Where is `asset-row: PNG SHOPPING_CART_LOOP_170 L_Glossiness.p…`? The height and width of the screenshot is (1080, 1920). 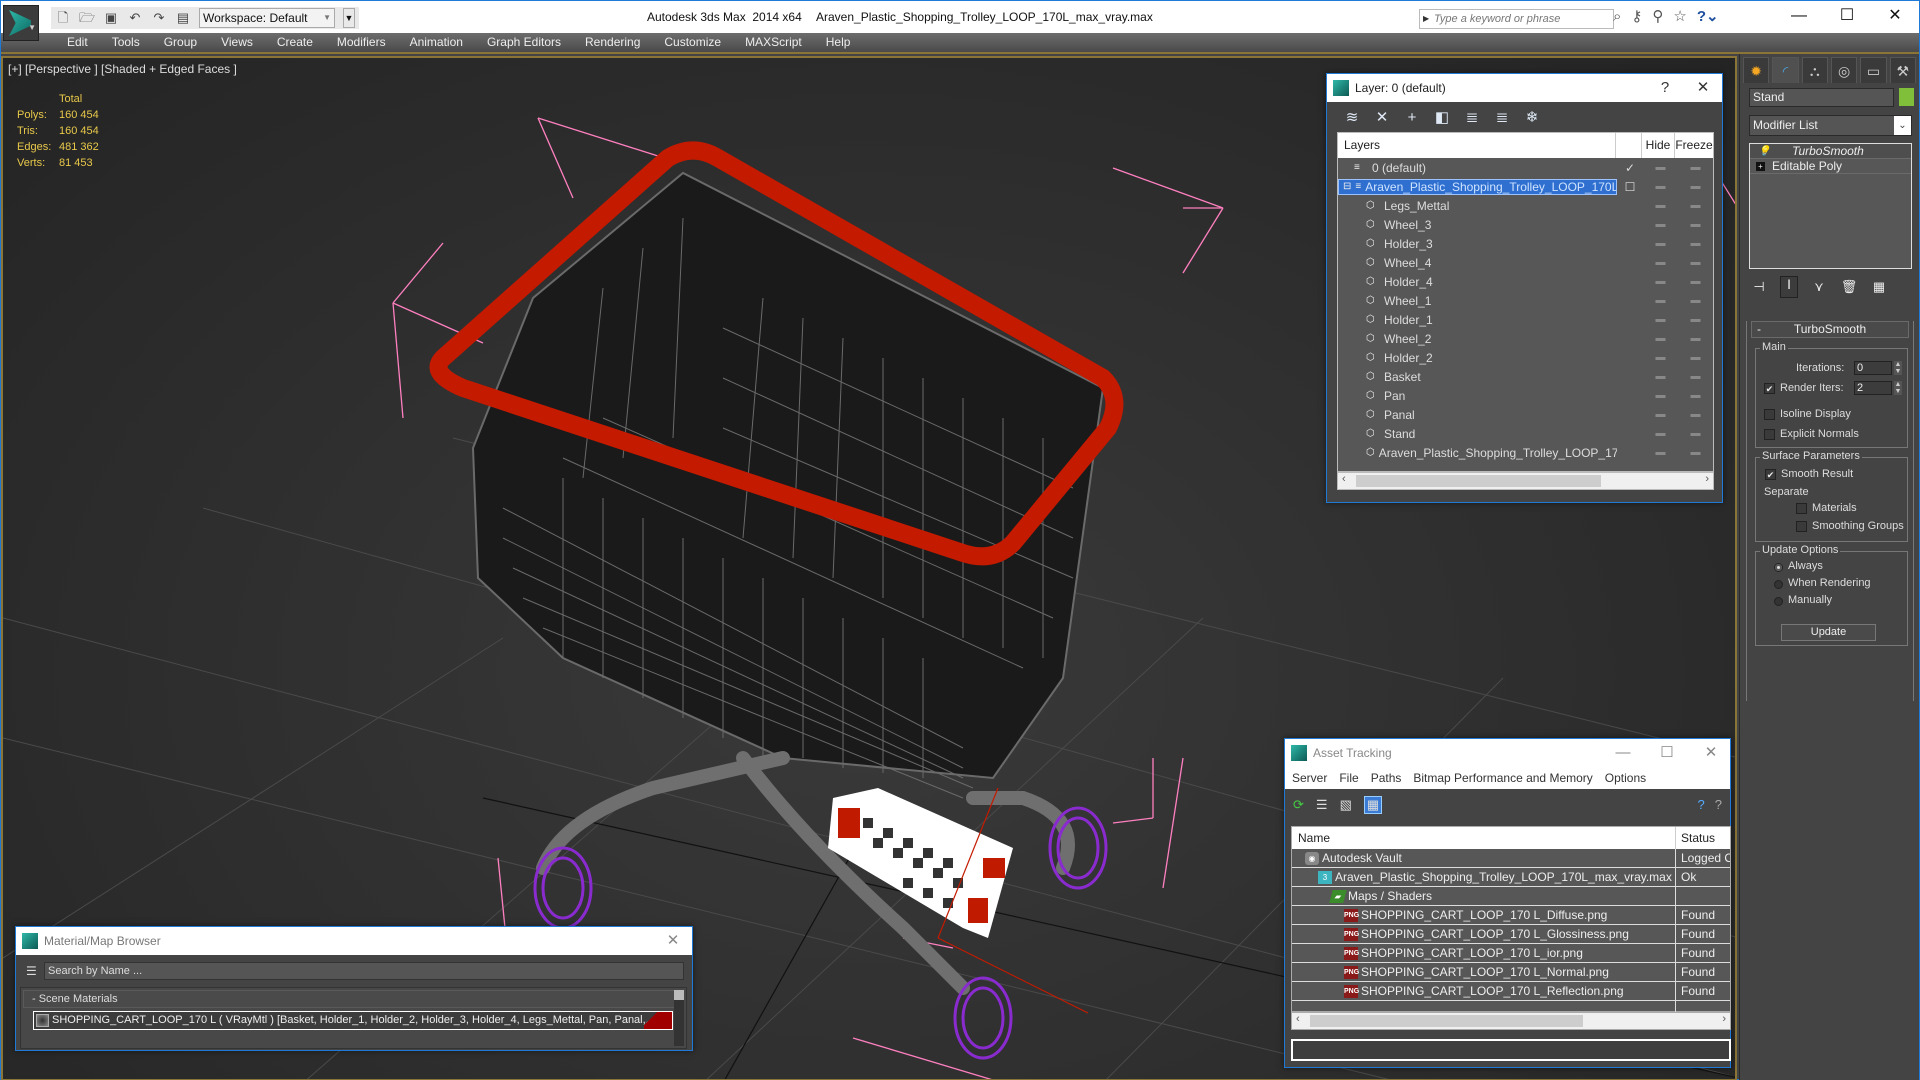 asset-row: PNG SHOPPING_CART_LOOP_170 L_Glossiness.p… is located at coordinates (1511, 934).